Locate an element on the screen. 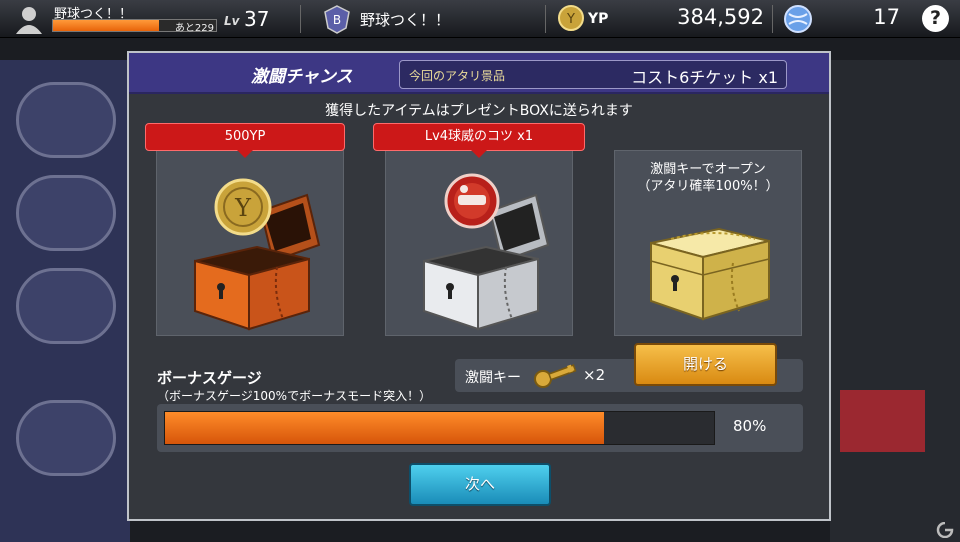 This screenshot has width=960, height=542. reward-card-1: Y is located at coordinates (250, 243).